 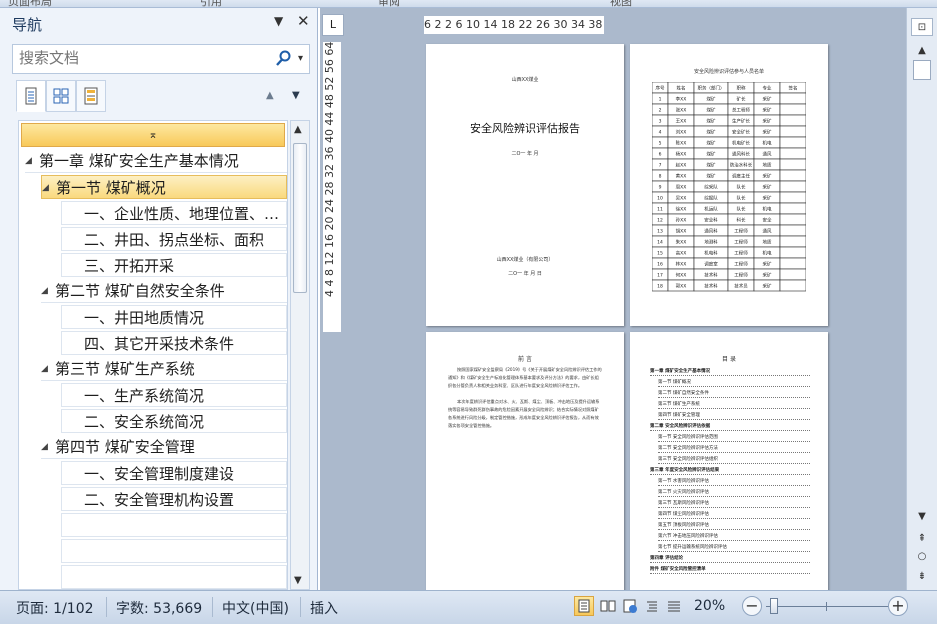 What do you see at coordinates (767, 220) in the screenshot?
I see `table-cell-text: 安全` at bounding box center [767, 220].